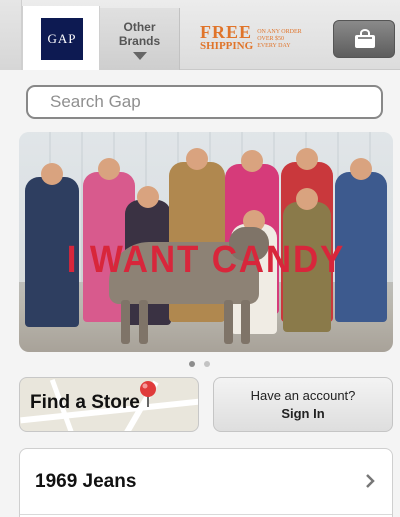 The image size is (400, 517). I want to click on nav-edge, so click(11, 35).